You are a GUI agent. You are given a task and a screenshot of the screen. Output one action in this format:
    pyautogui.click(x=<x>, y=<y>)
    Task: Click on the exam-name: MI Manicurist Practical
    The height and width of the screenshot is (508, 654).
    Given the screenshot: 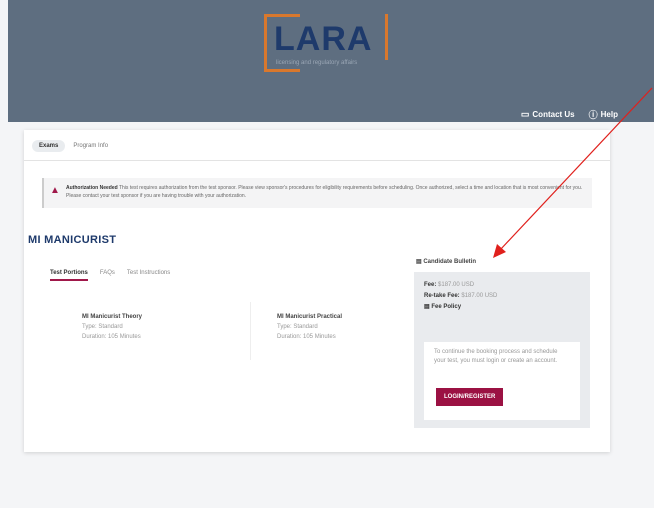 What is the action you would take?
    pyautogui.click(x=310, y=317)
    